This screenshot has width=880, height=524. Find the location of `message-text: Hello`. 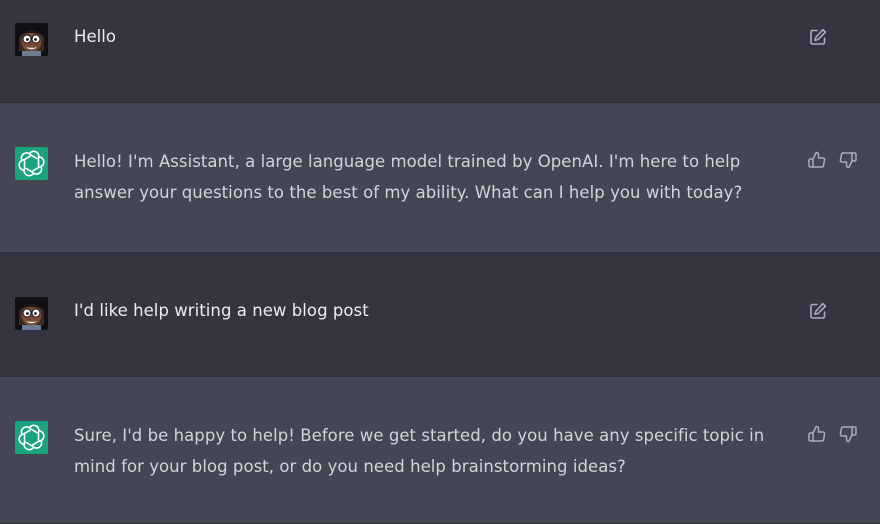

message-text: Hello is located at coordinates (95, 36).